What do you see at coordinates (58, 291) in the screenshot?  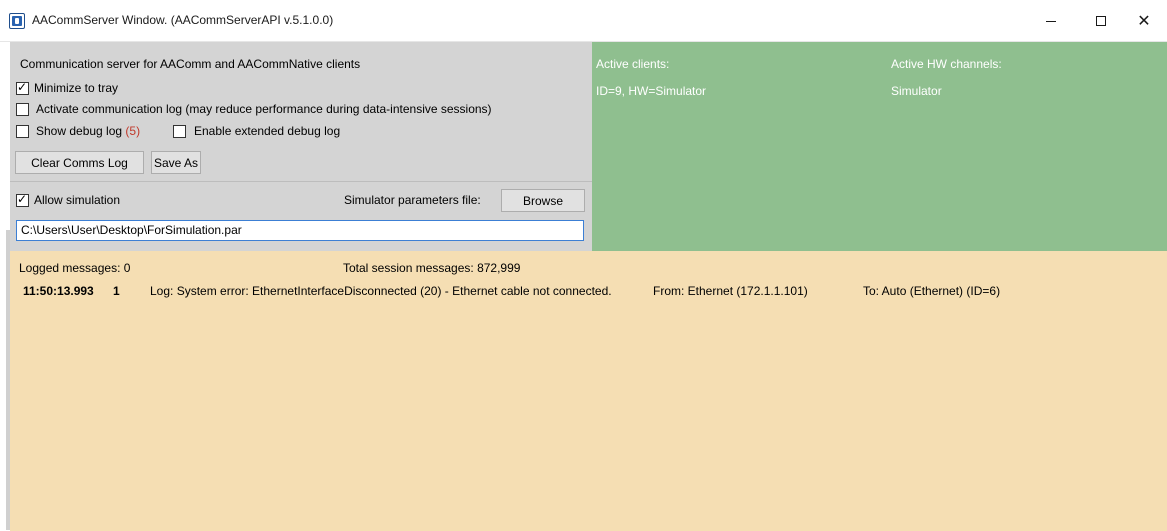 I see `log-entry-time: 11:50:13.993` at bounding box center [58, 291].